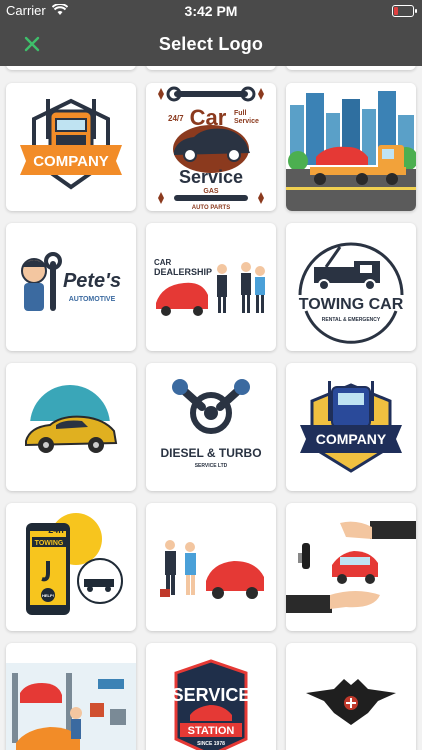 The image size is (422, 750). I want to click on logo-text-service: SERVICE, so click(211, 695).